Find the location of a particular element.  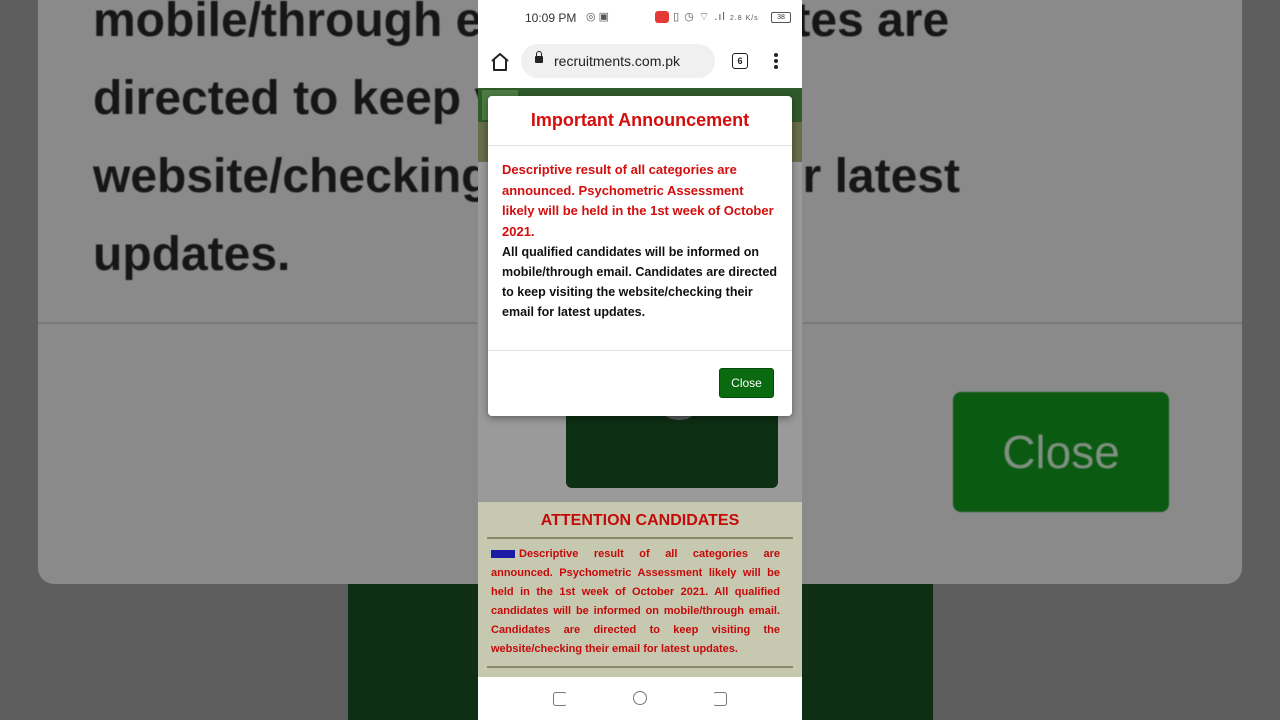

status-system-icons: ▯ ◷ ⌔ .ıl 2.8 K/s is located at coordinates (707, 17).